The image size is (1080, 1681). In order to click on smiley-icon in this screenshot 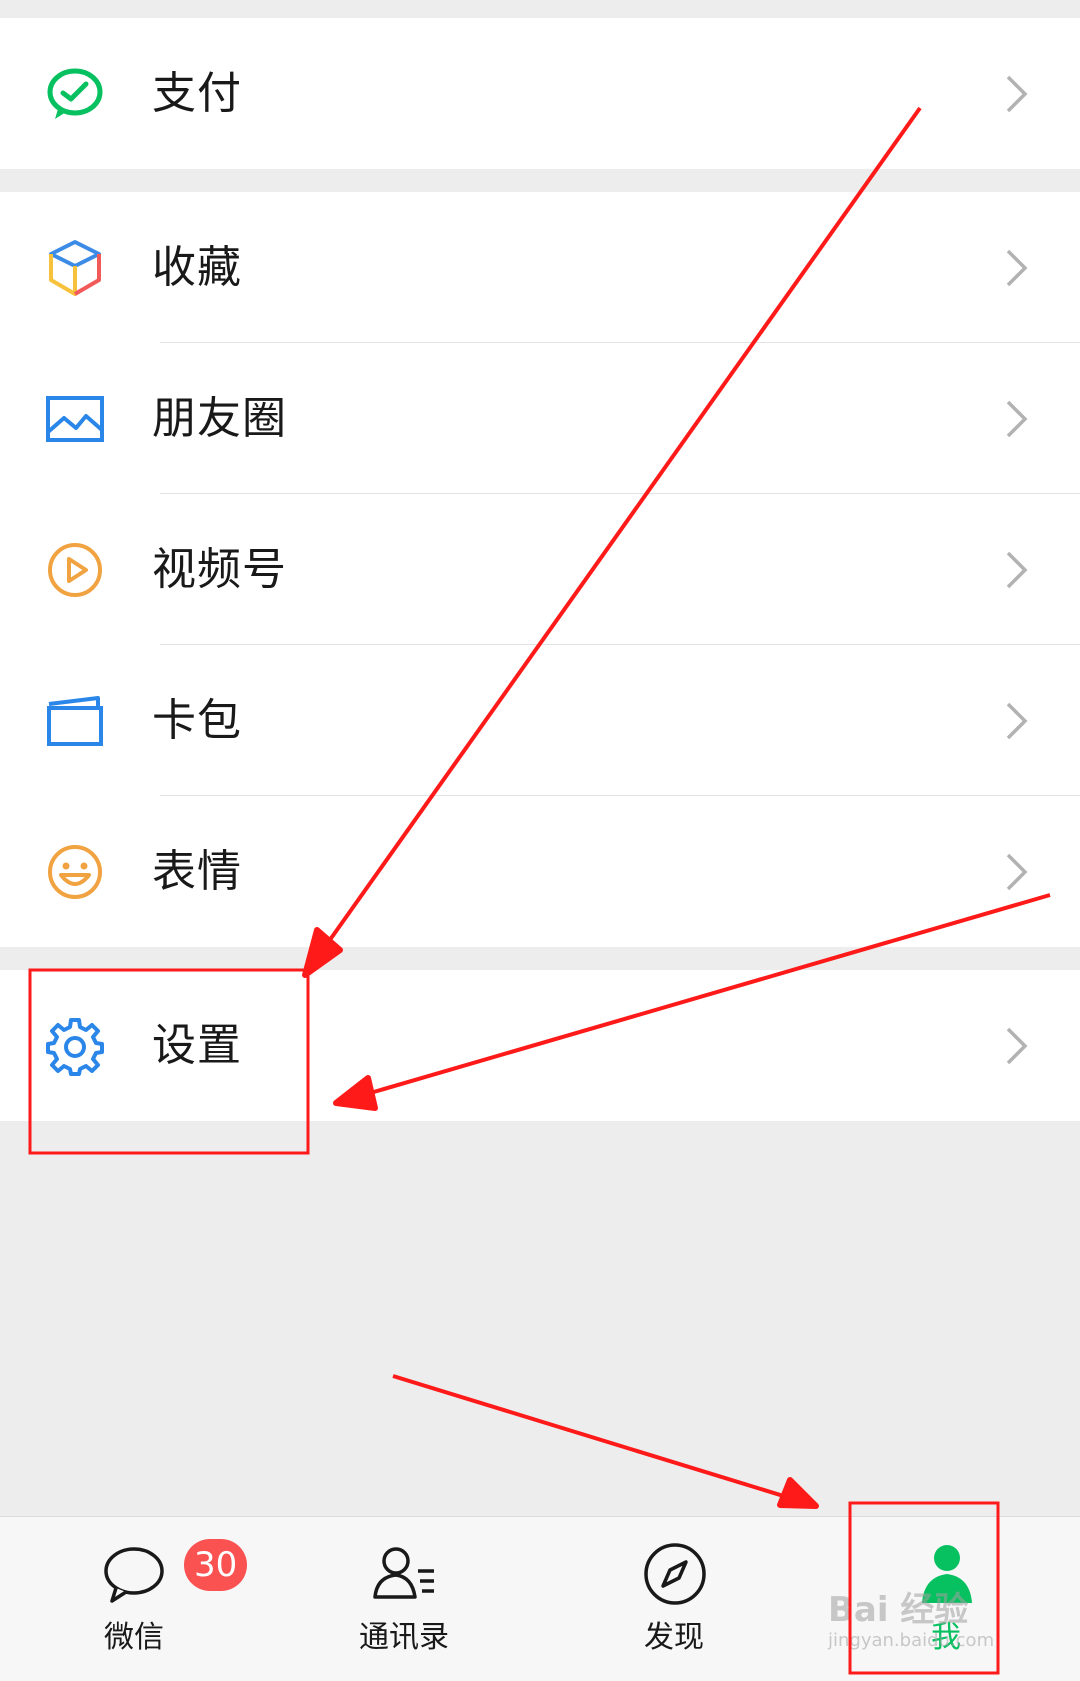, I will do `click(75, 872)`.